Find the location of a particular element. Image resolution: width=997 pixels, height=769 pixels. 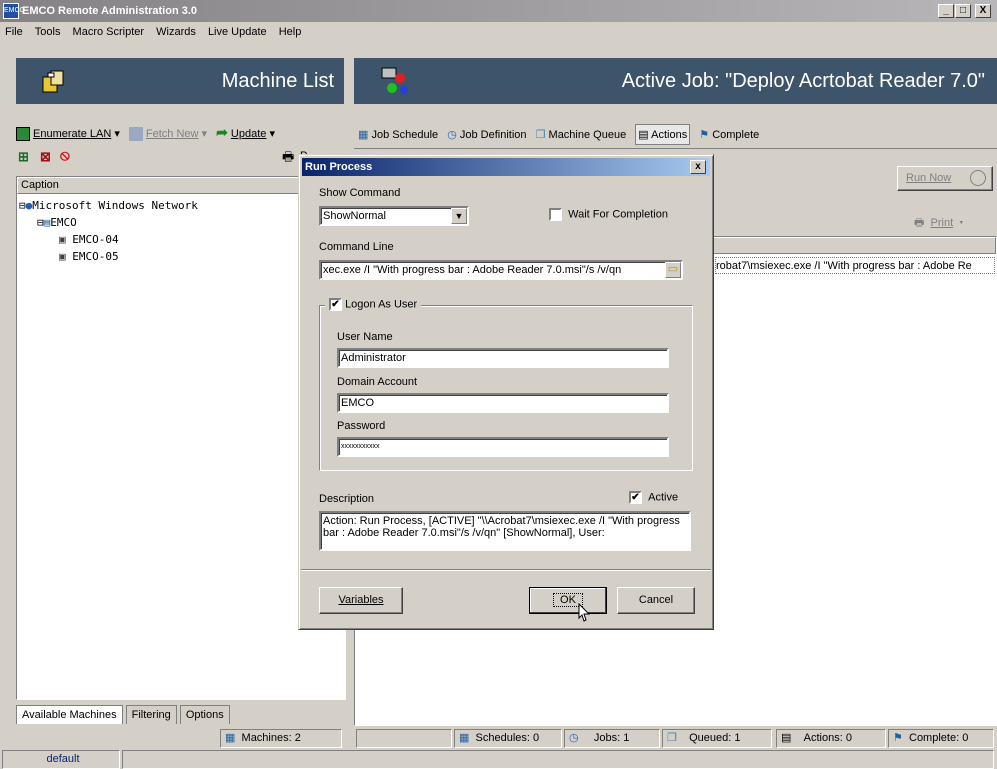

menu-live-update: Live Update is located at coordinates (237, 32).